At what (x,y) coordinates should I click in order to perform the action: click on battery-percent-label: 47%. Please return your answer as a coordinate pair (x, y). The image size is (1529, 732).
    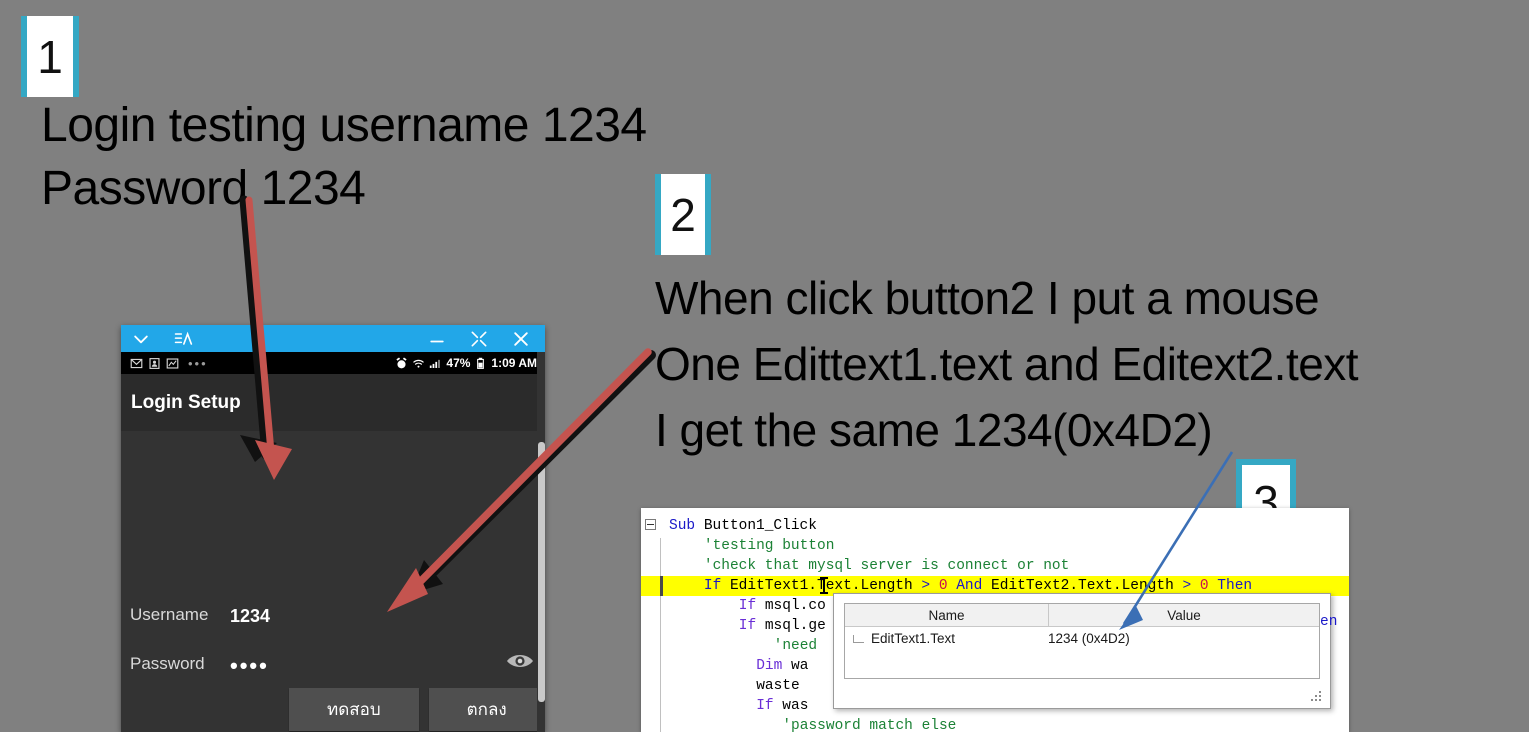
    Looking at the image, I should click on (458, 363).